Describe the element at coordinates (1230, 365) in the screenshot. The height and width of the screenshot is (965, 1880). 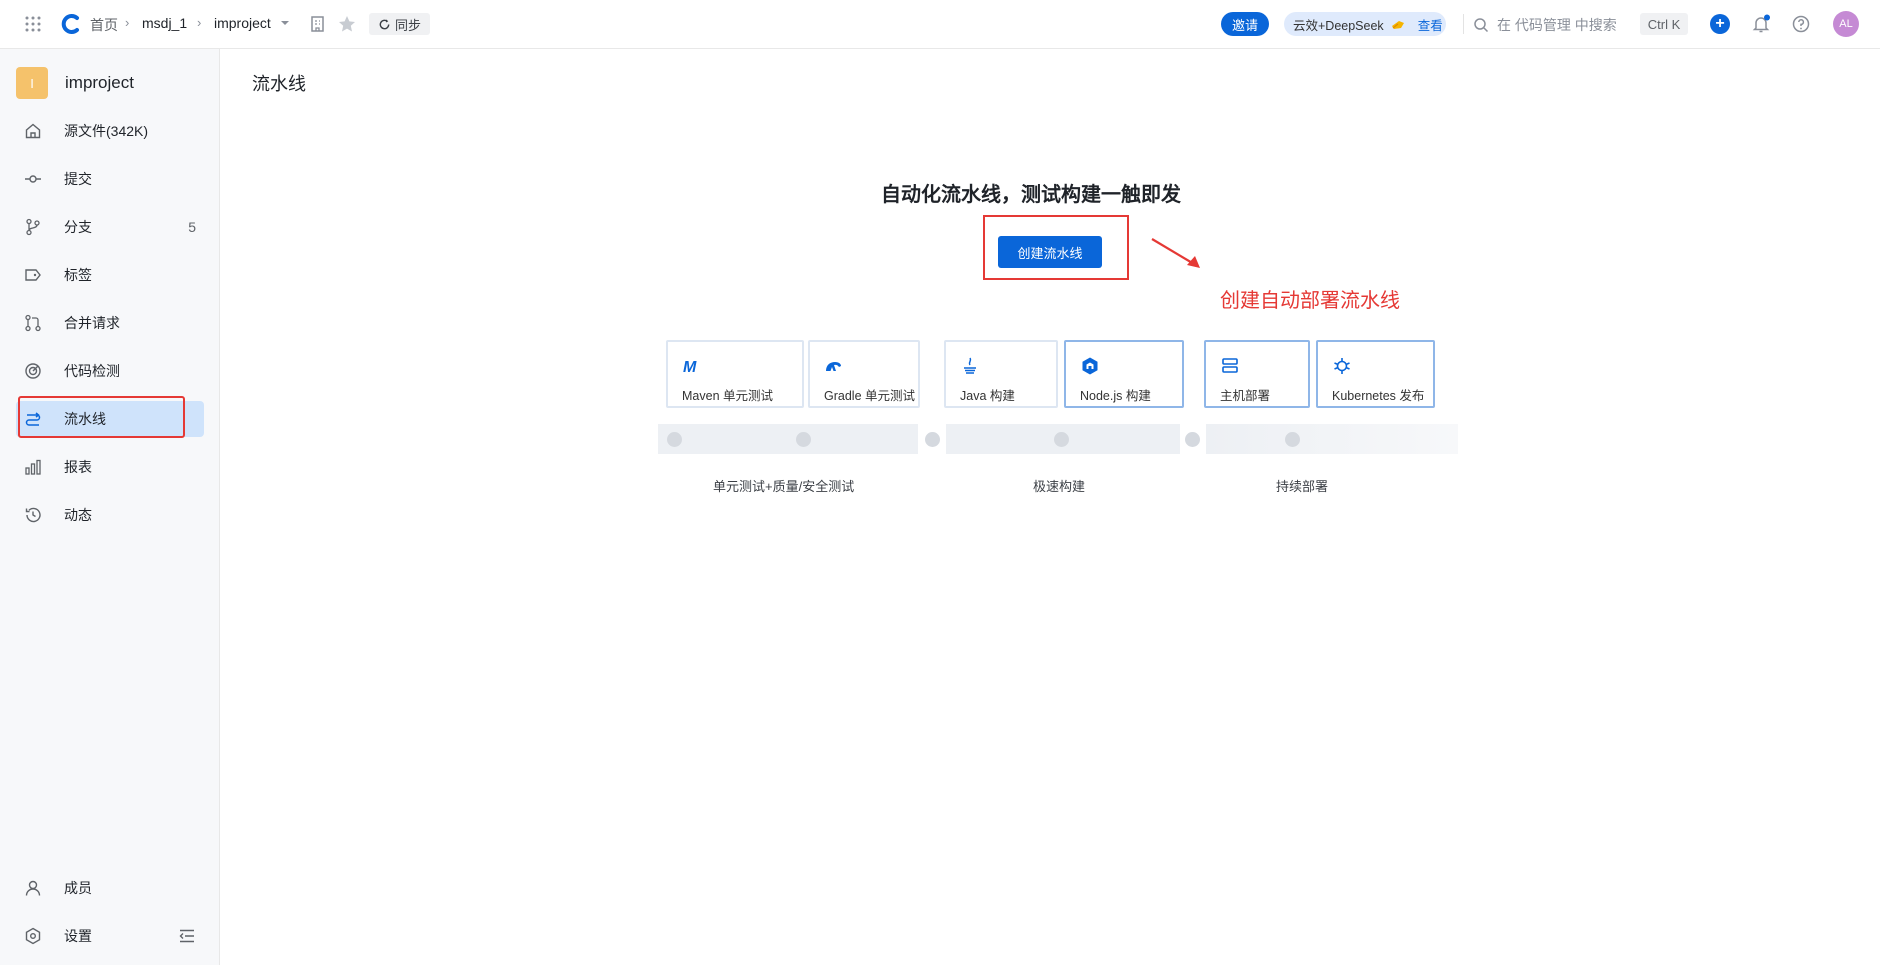
I see `server-icon` at that location.